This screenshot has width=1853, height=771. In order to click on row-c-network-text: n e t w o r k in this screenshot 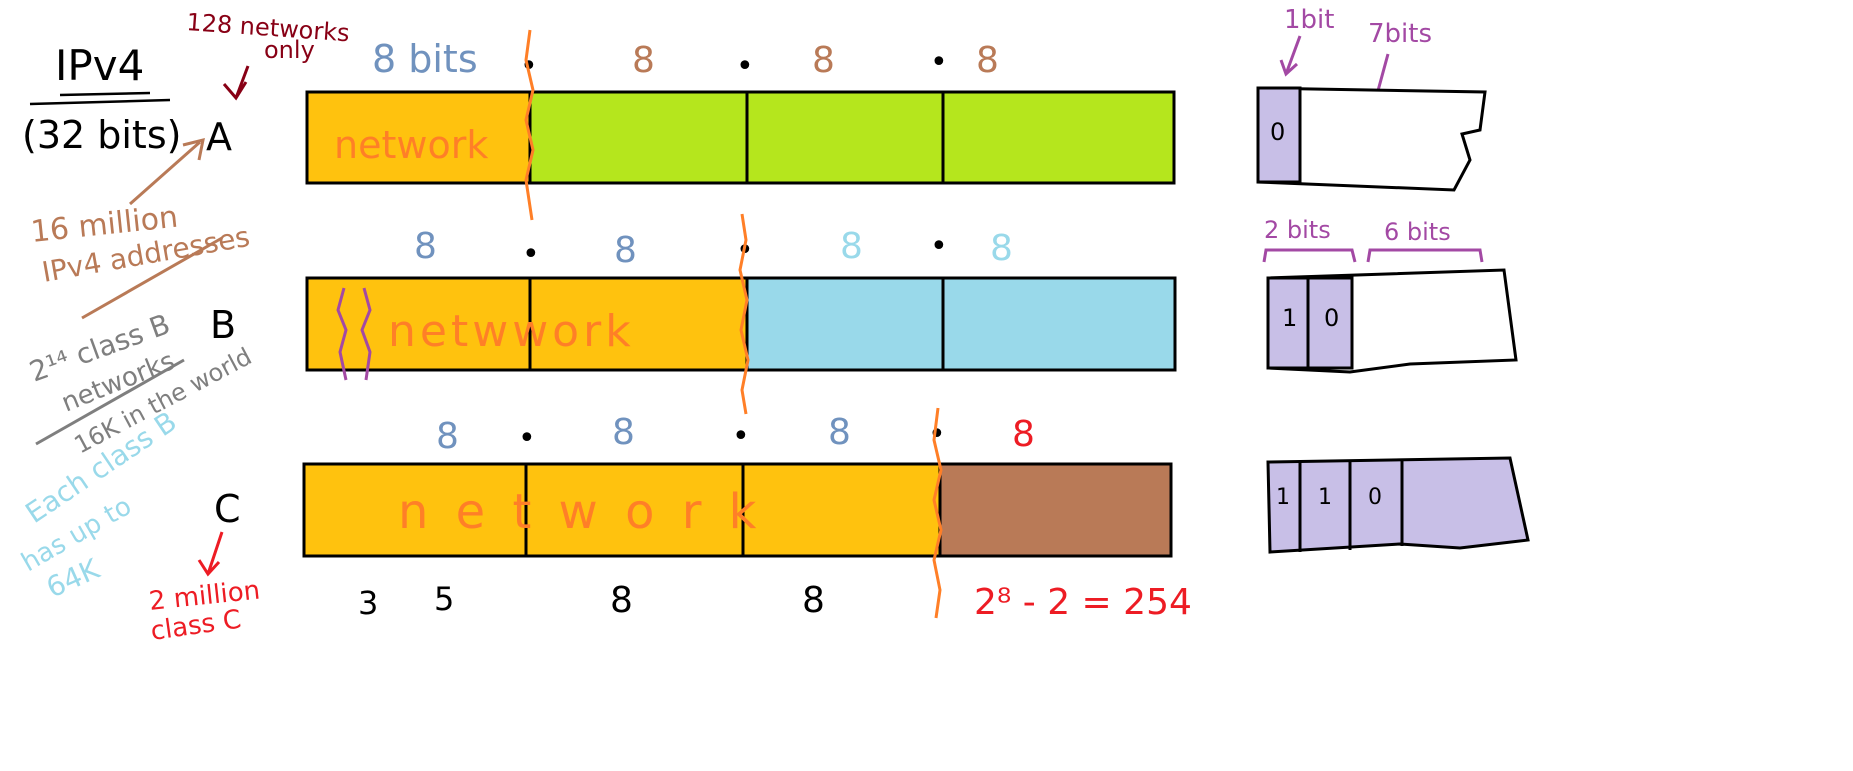, I will do `click(580, 512)`.